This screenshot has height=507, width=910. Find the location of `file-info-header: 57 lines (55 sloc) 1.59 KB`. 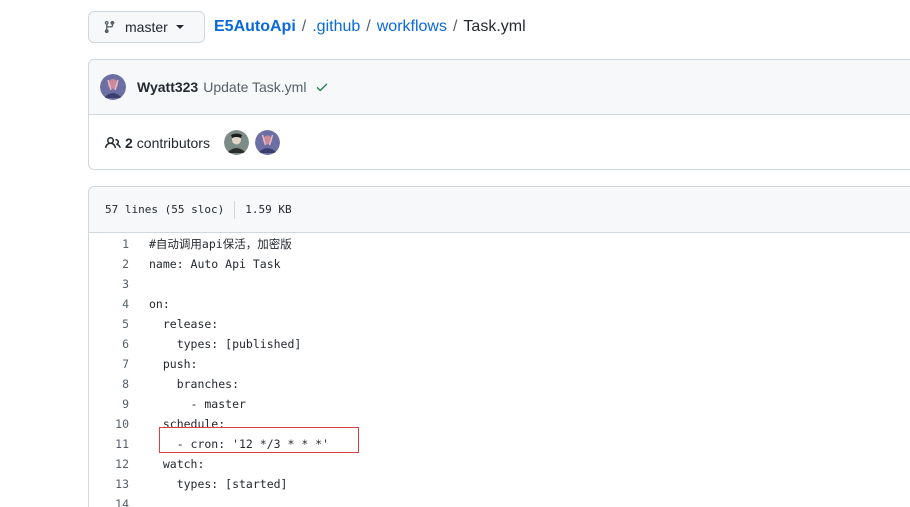

file-info-header: 57 lines (55 sloc) 1.59 KB is located at coordinates (499, 210).